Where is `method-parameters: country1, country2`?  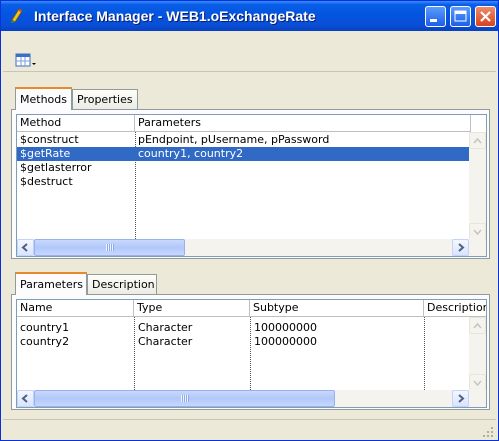
method-parameters: country1, country2 is located at coordinates (191, 153).